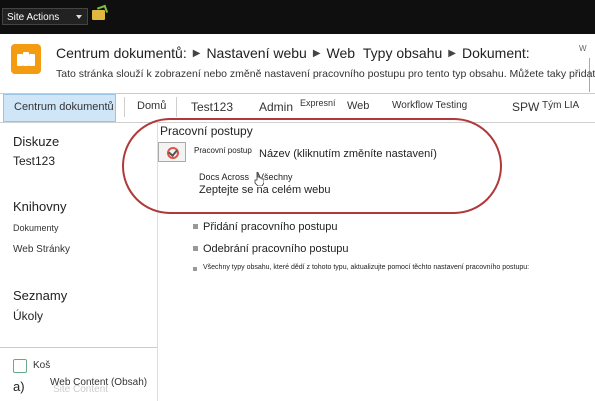 This screenshot has height=401, width=595. Describe the element at coordinates (41, 365) in the screenshot. I see `quick-launch-item-kos: Koš` at that location.